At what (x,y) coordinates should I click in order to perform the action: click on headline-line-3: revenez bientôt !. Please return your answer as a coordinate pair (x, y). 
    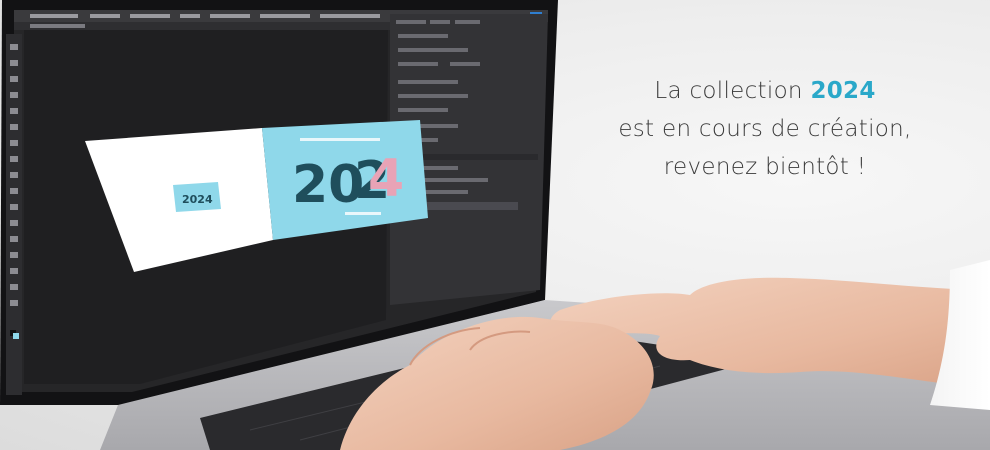
    Looking at the image, I should click on (765, 167).